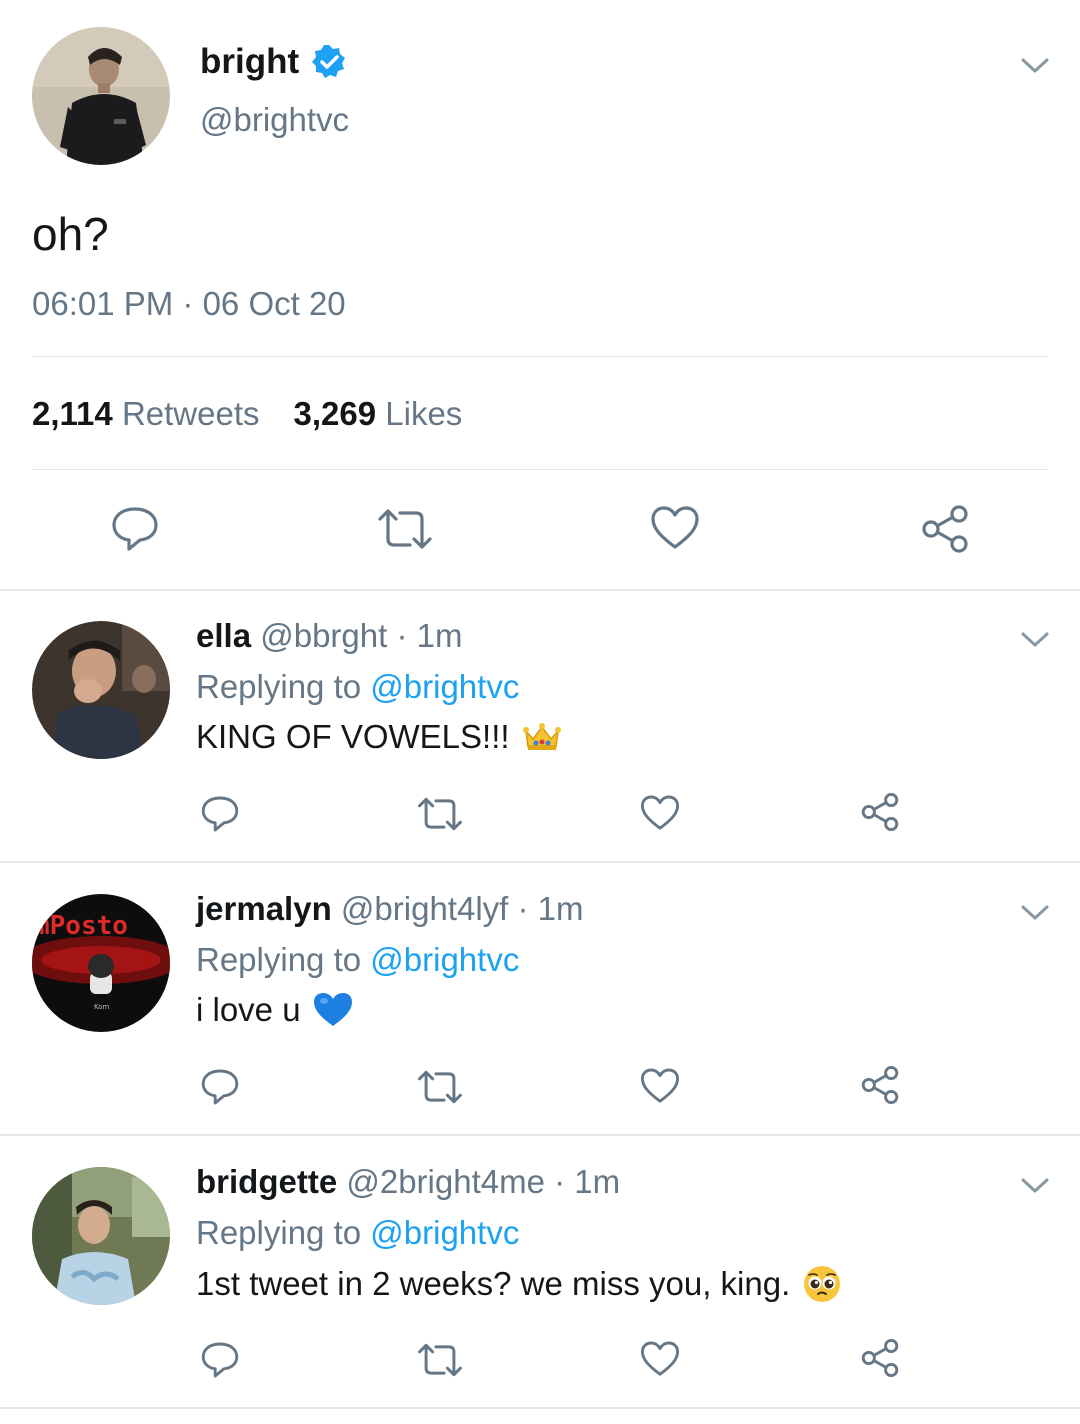  I want to click on main-display-name: bright, so click(249, 62).